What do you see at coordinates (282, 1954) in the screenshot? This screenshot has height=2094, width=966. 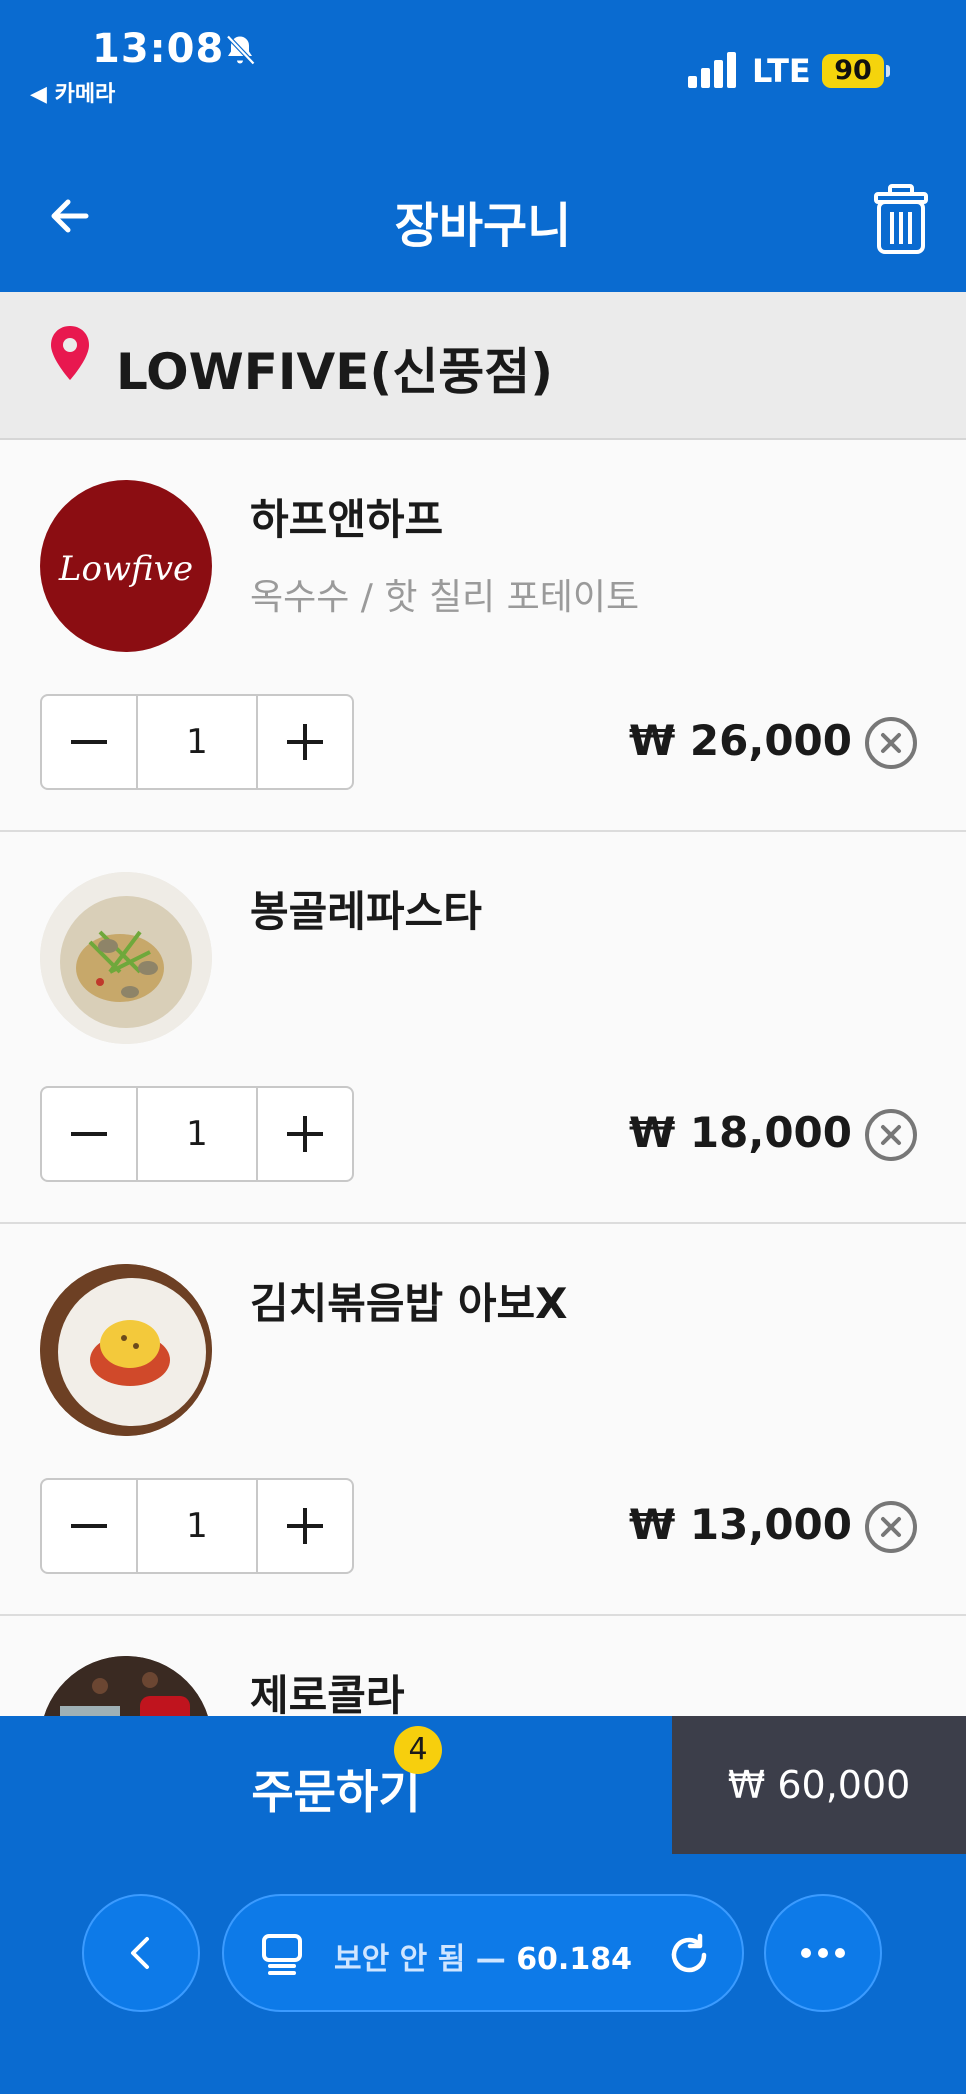 I see `tabs-icon` at bounding box center [282, 1954].